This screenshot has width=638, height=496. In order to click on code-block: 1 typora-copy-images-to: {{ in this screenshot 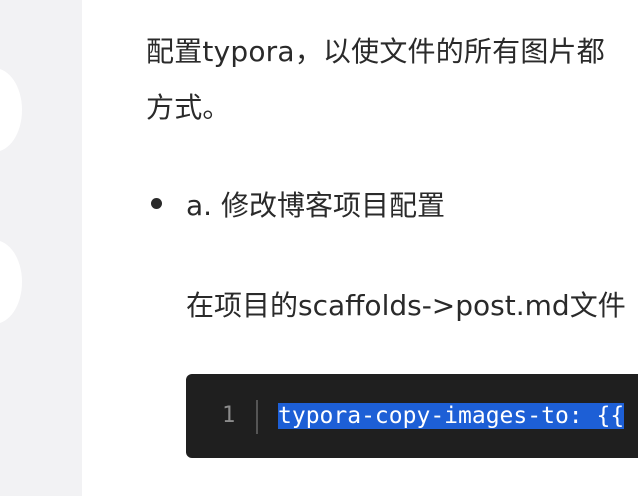, I will do `click(412, 416)`.